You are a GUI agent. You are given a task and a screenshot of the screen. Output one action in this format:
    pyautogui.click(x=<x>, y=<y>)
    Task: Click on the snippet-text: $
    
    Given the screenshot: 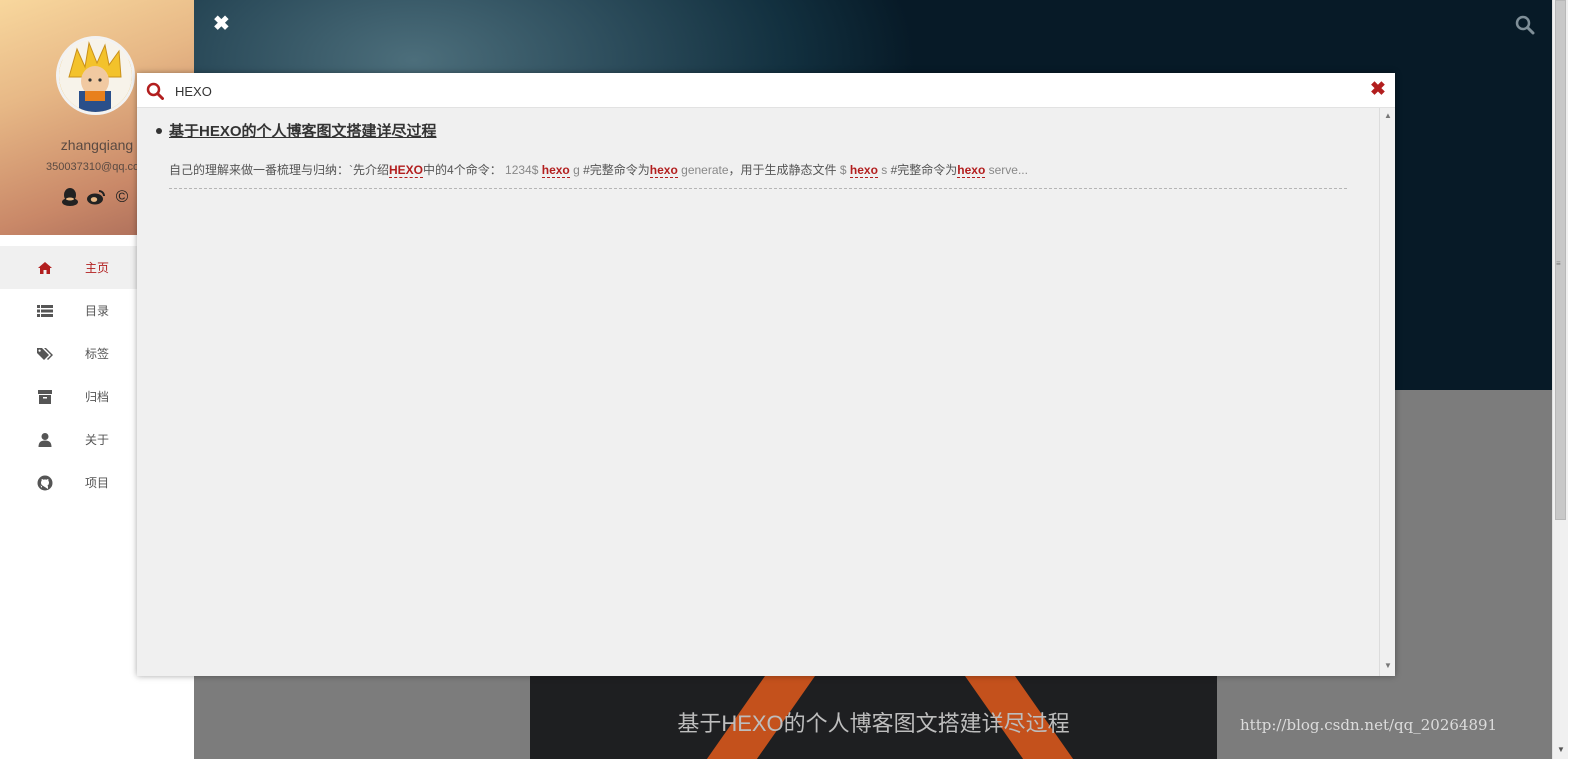 What is the action you would take?
    pyautogui.click(x=843, y=170)
    